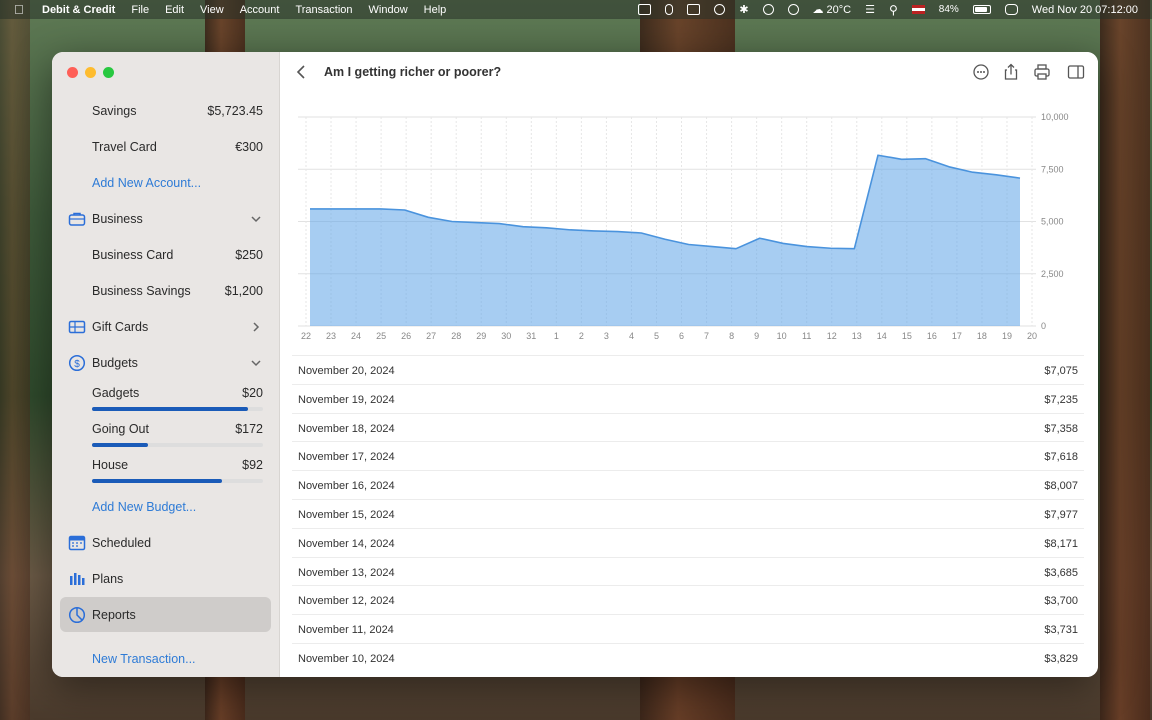 The width and height of the screenshot is (1152, 720). Describe the element at coordinates (166, 615) in the screenshot. I see `sidebar-item-reports: Reports` at that location.